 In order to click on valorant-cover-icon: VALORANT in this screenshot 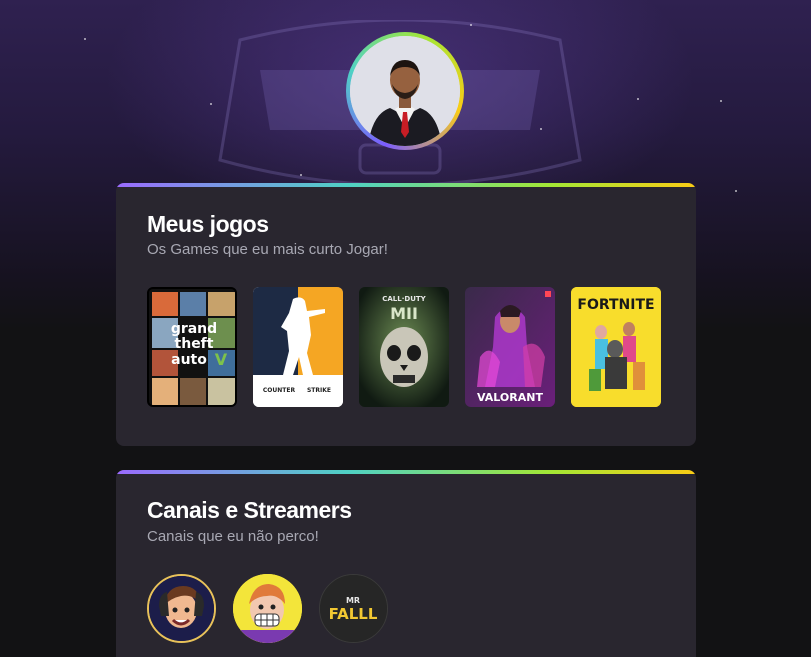, I will do `click(510, 347)`.